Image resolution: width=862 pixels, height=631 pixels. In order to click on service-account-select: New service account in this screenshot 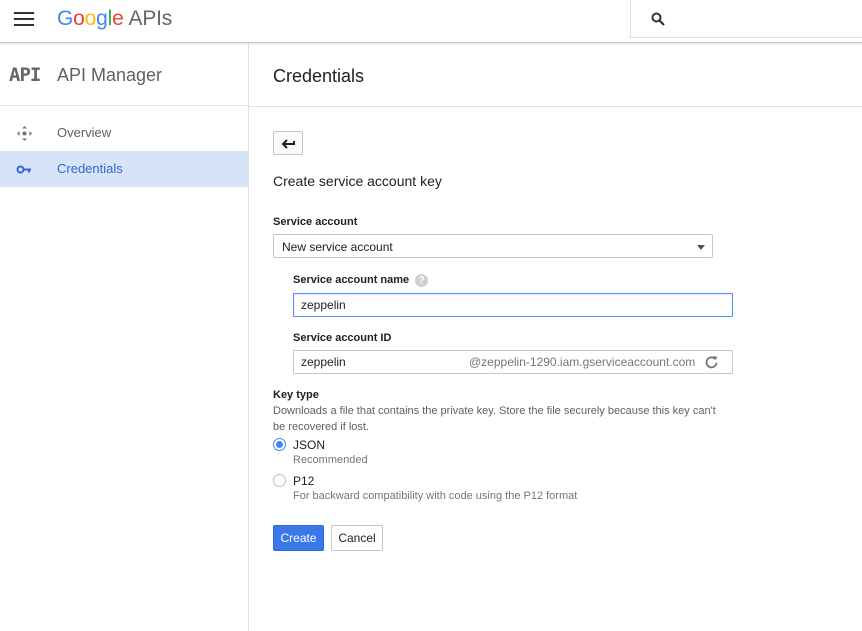, I will do `click(493, 246)`.